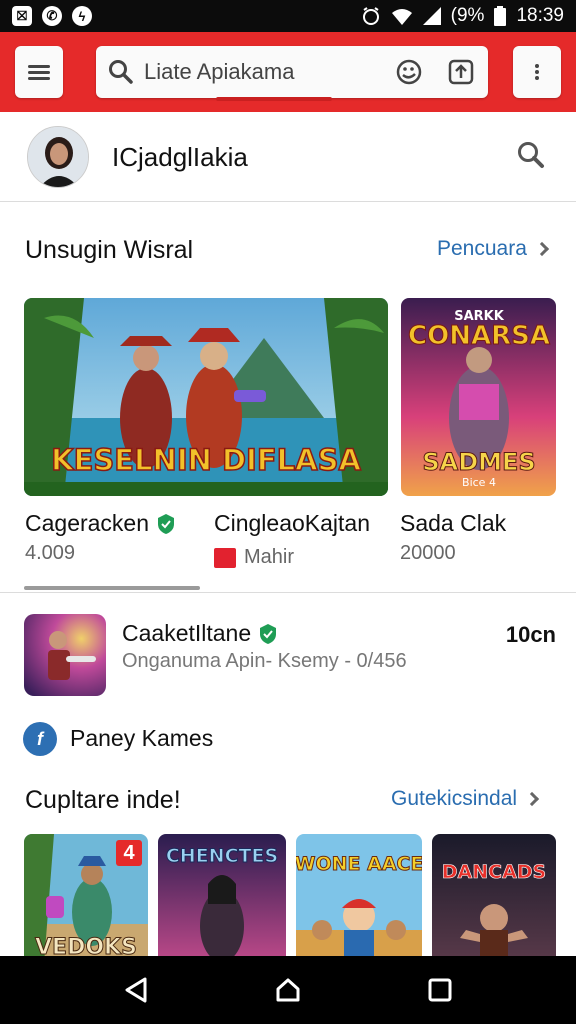 The height and width of the screenshot is (1024, 576). What do you see at coordinates (65, 655) in the screenshot?
I see `app-icon` at bounding box center [65, 655].